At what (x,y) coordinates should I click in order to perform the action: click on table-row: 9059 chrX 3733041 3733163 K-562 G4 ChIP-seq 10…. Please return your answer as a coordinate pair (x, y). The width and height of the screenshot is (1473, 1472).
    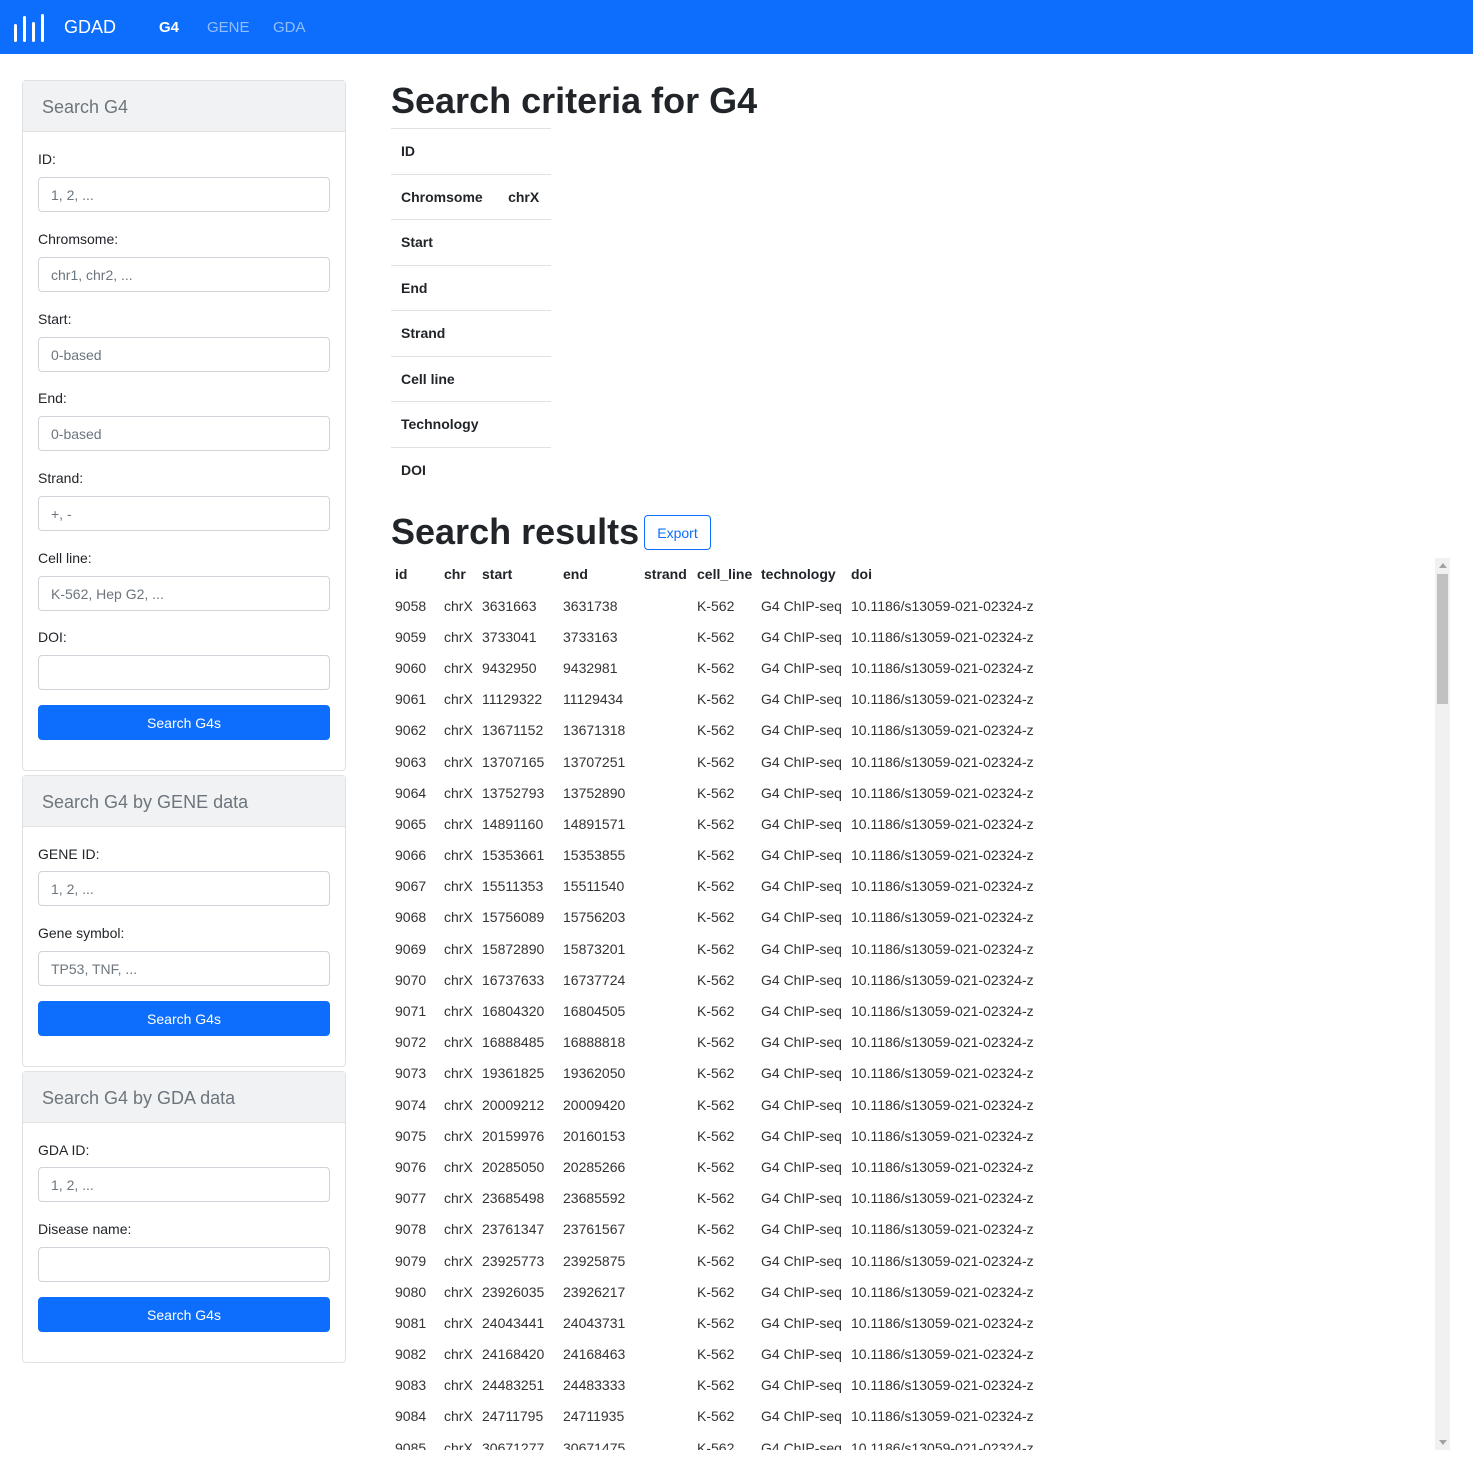
    Looking at the image, I should click on (714, 636).